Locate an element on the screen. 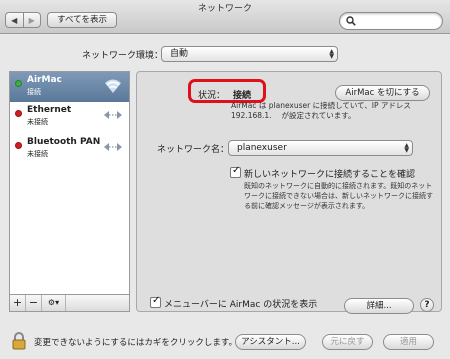 The image size is (450, 359). bluetooth-pan-icon is located at coordinates (113, 147).